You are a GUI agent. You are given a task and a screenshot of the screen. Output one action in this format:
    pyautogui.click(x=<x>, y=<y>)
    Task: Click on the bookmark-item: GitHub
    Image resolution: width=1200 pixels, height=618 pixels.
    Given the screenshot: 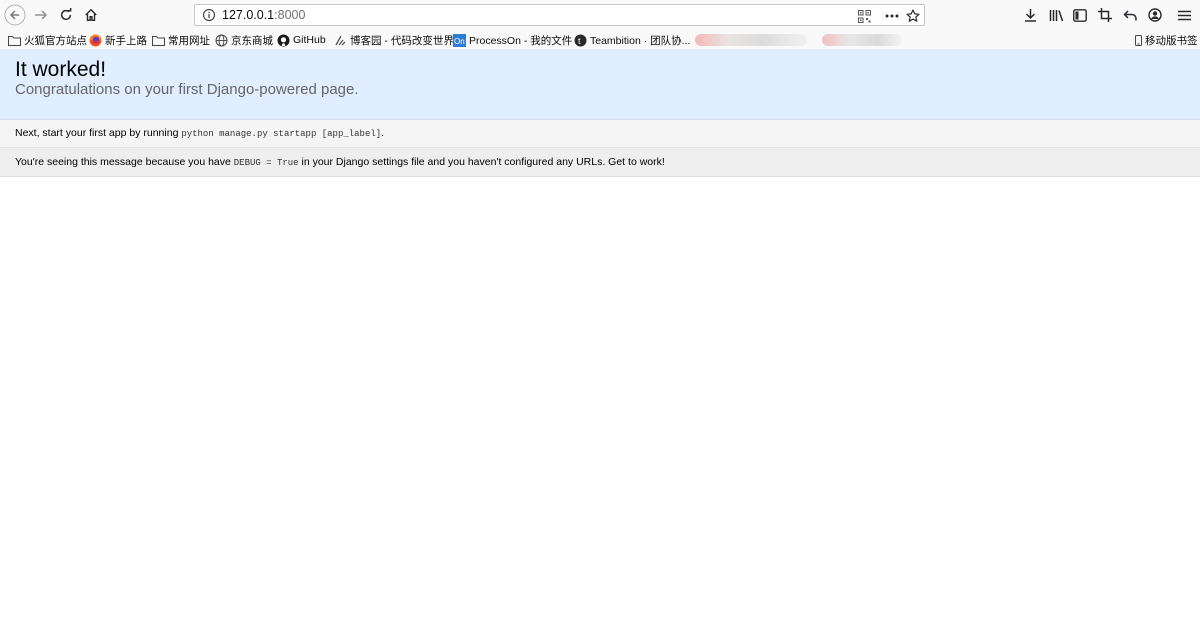 What is the action you would take?
    pyautogui.click(x=301, y=40)
    